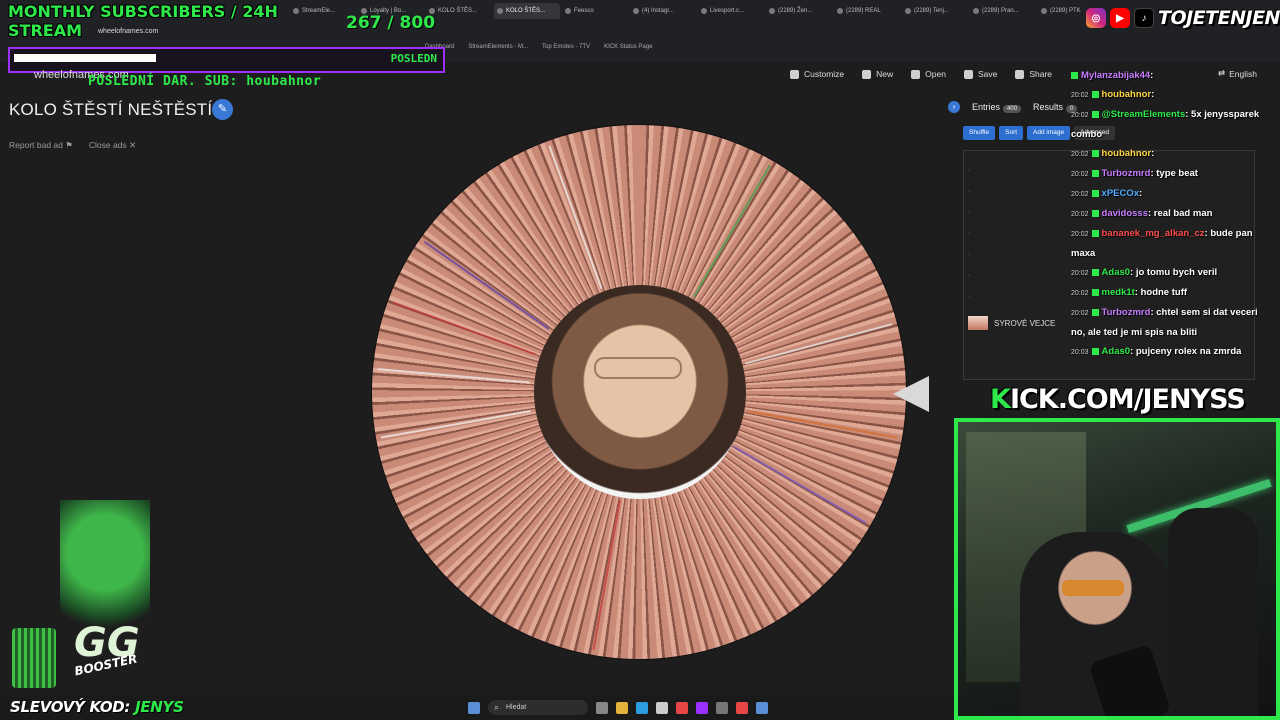 This screenshot has width=1280, height=720. I want to click on chat-username: davidosss, so click(1124, 213).